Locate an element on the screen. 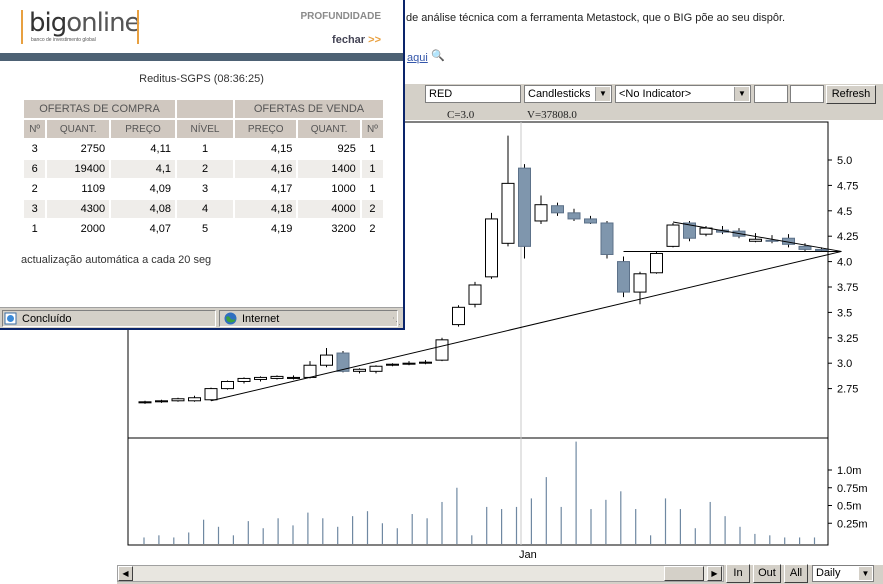 The height and width of the screenshot is (584, 883). zoom-all-button: All is located at coordinates (796, 573).